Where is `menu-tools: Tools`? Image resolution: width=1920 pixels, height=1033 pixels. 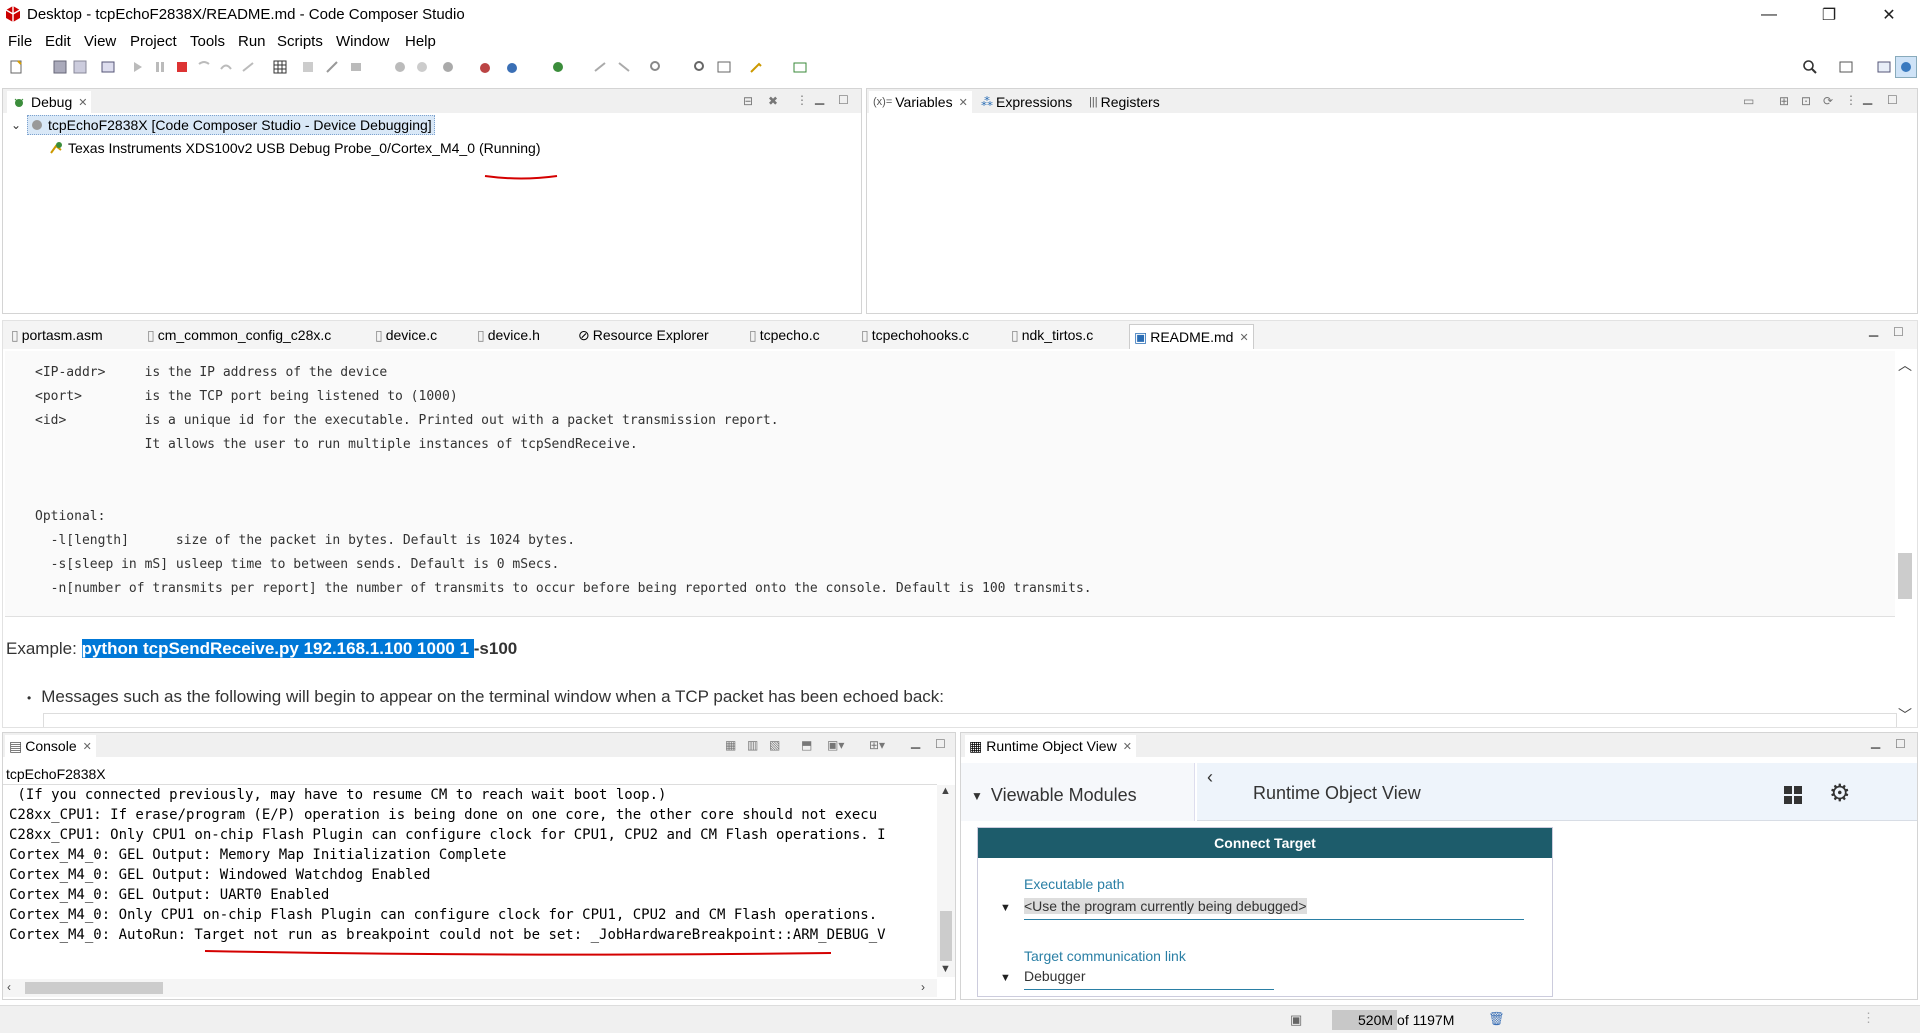
menu-tools: Tools is located at coordinates (207, 41).